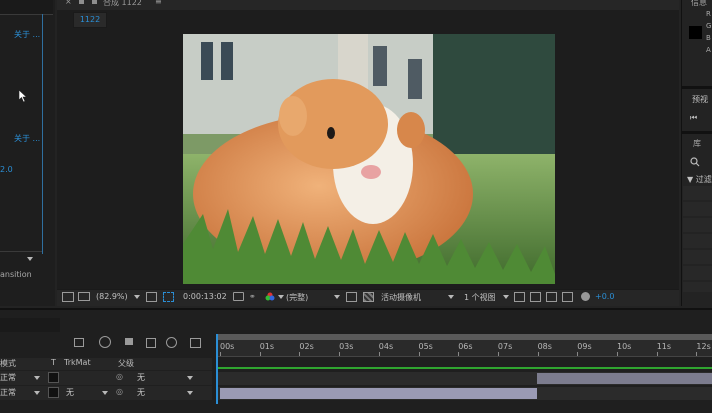 This screenshot has height=413, width=712. I want to click on motion-blur-icon, so click(171, 342).